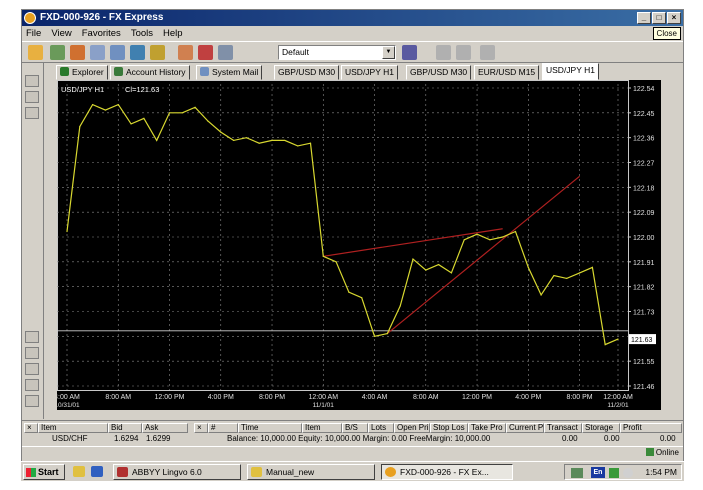 Image resolution: width=703 pixels, height=490 pixels. What do you see at coordinates (70, 438) in the screenshot?
I see `quote-symbol: USD/CHF` at bounding box center [70, 438].